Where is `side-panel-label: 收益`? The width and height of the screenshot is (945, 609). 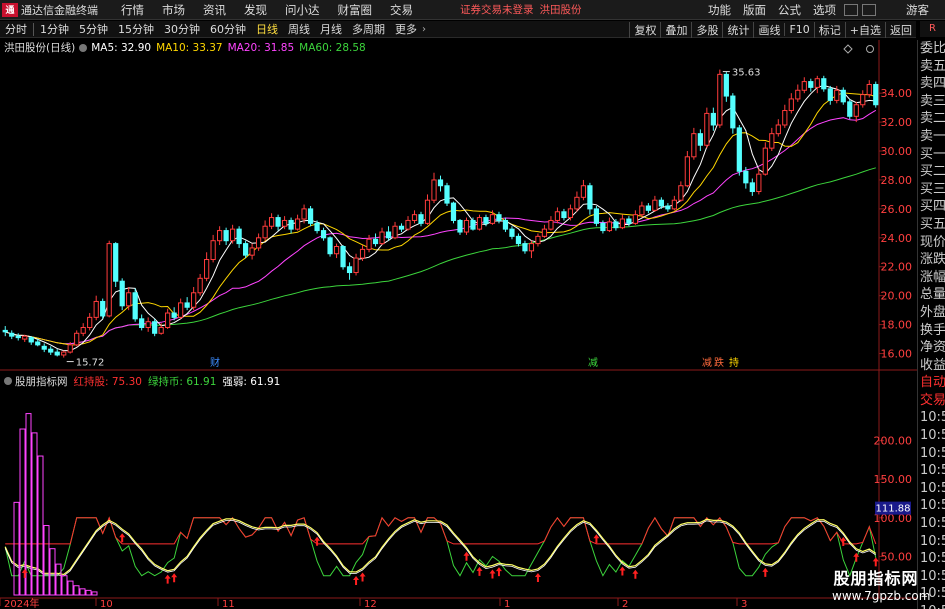 side-panel-label: 收益 is located at coordinates (932, 365).